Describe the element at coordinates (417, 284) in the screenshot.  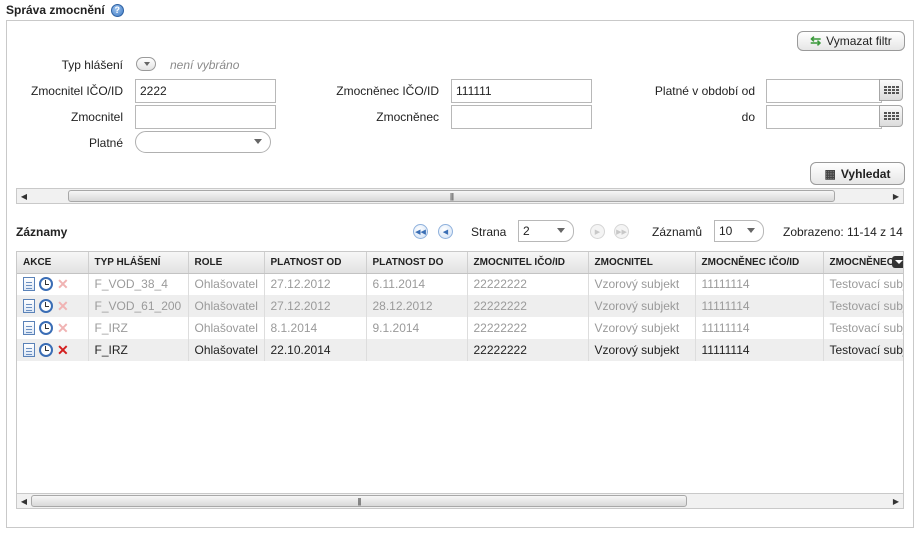
I see `cell-do: 6.11.2014` at that location.